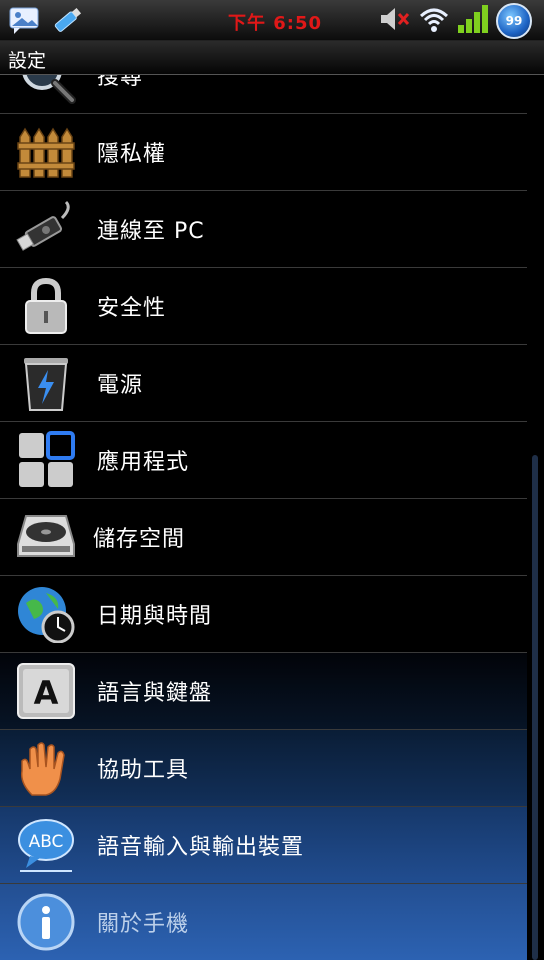  What do you see at coordinates (27, 61) in the screenshot?
I see `page-title: 設定` at bounding box center [27, 61].